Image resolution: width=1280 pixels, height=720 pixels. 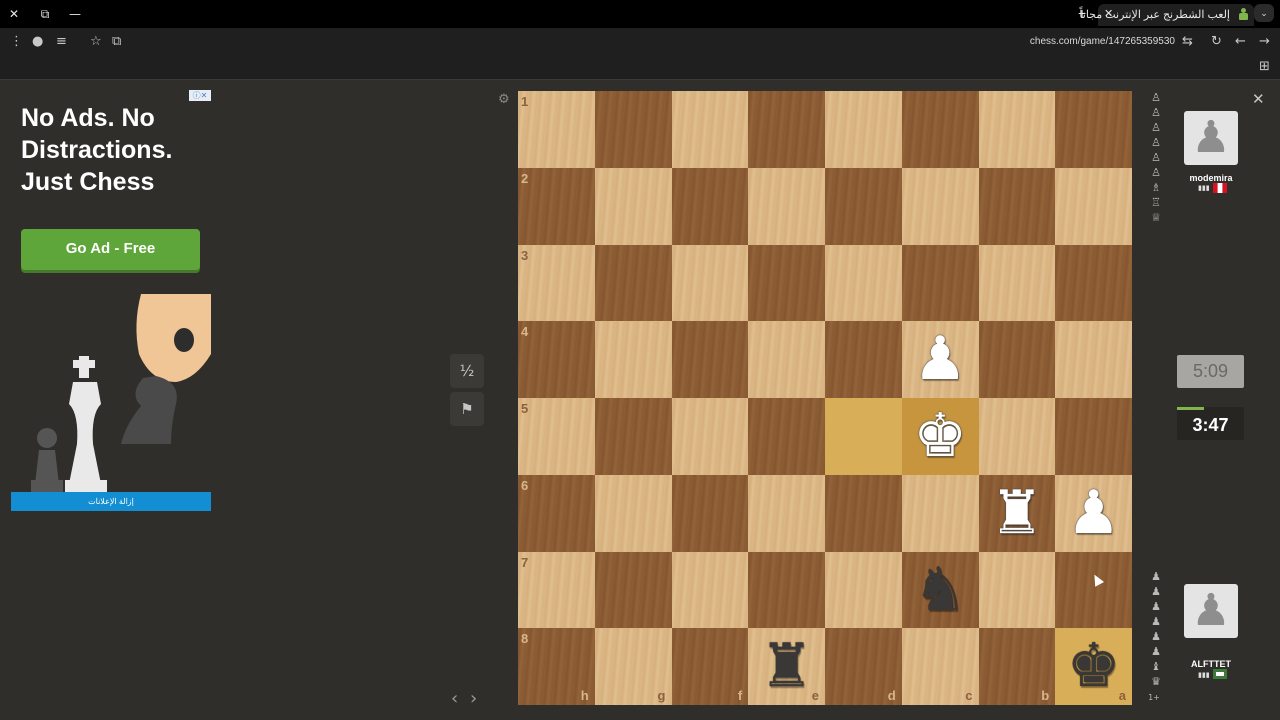 What do you see at coordinates (1017, 666) in the screenshot?
I see `square-b8: b` at bounding box center [1017, 666].